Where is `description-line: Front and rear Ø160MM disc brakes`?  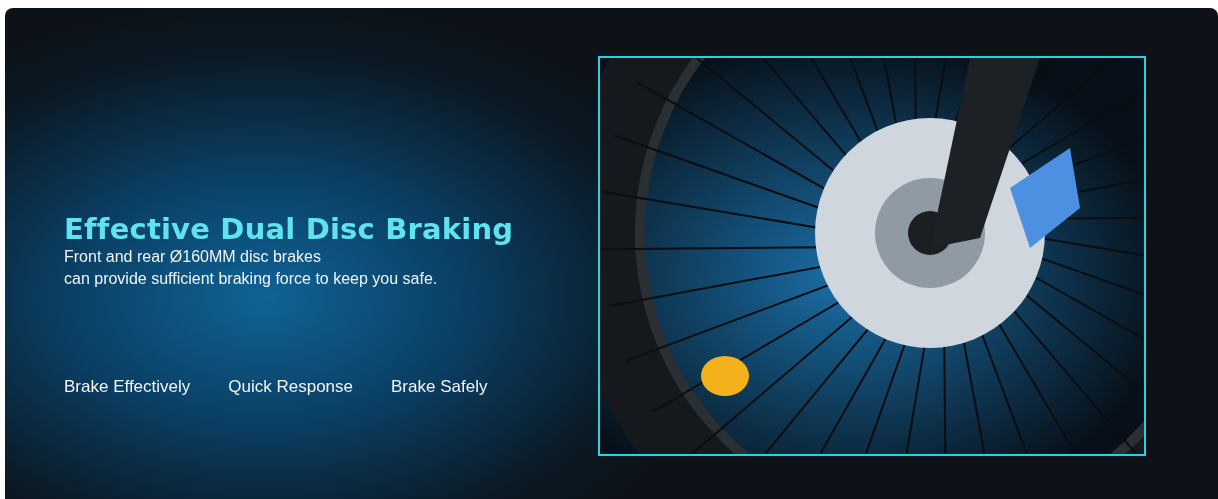
description-line: Front and rear Ø160MM disc brakes is located at coordinates (193, 257).